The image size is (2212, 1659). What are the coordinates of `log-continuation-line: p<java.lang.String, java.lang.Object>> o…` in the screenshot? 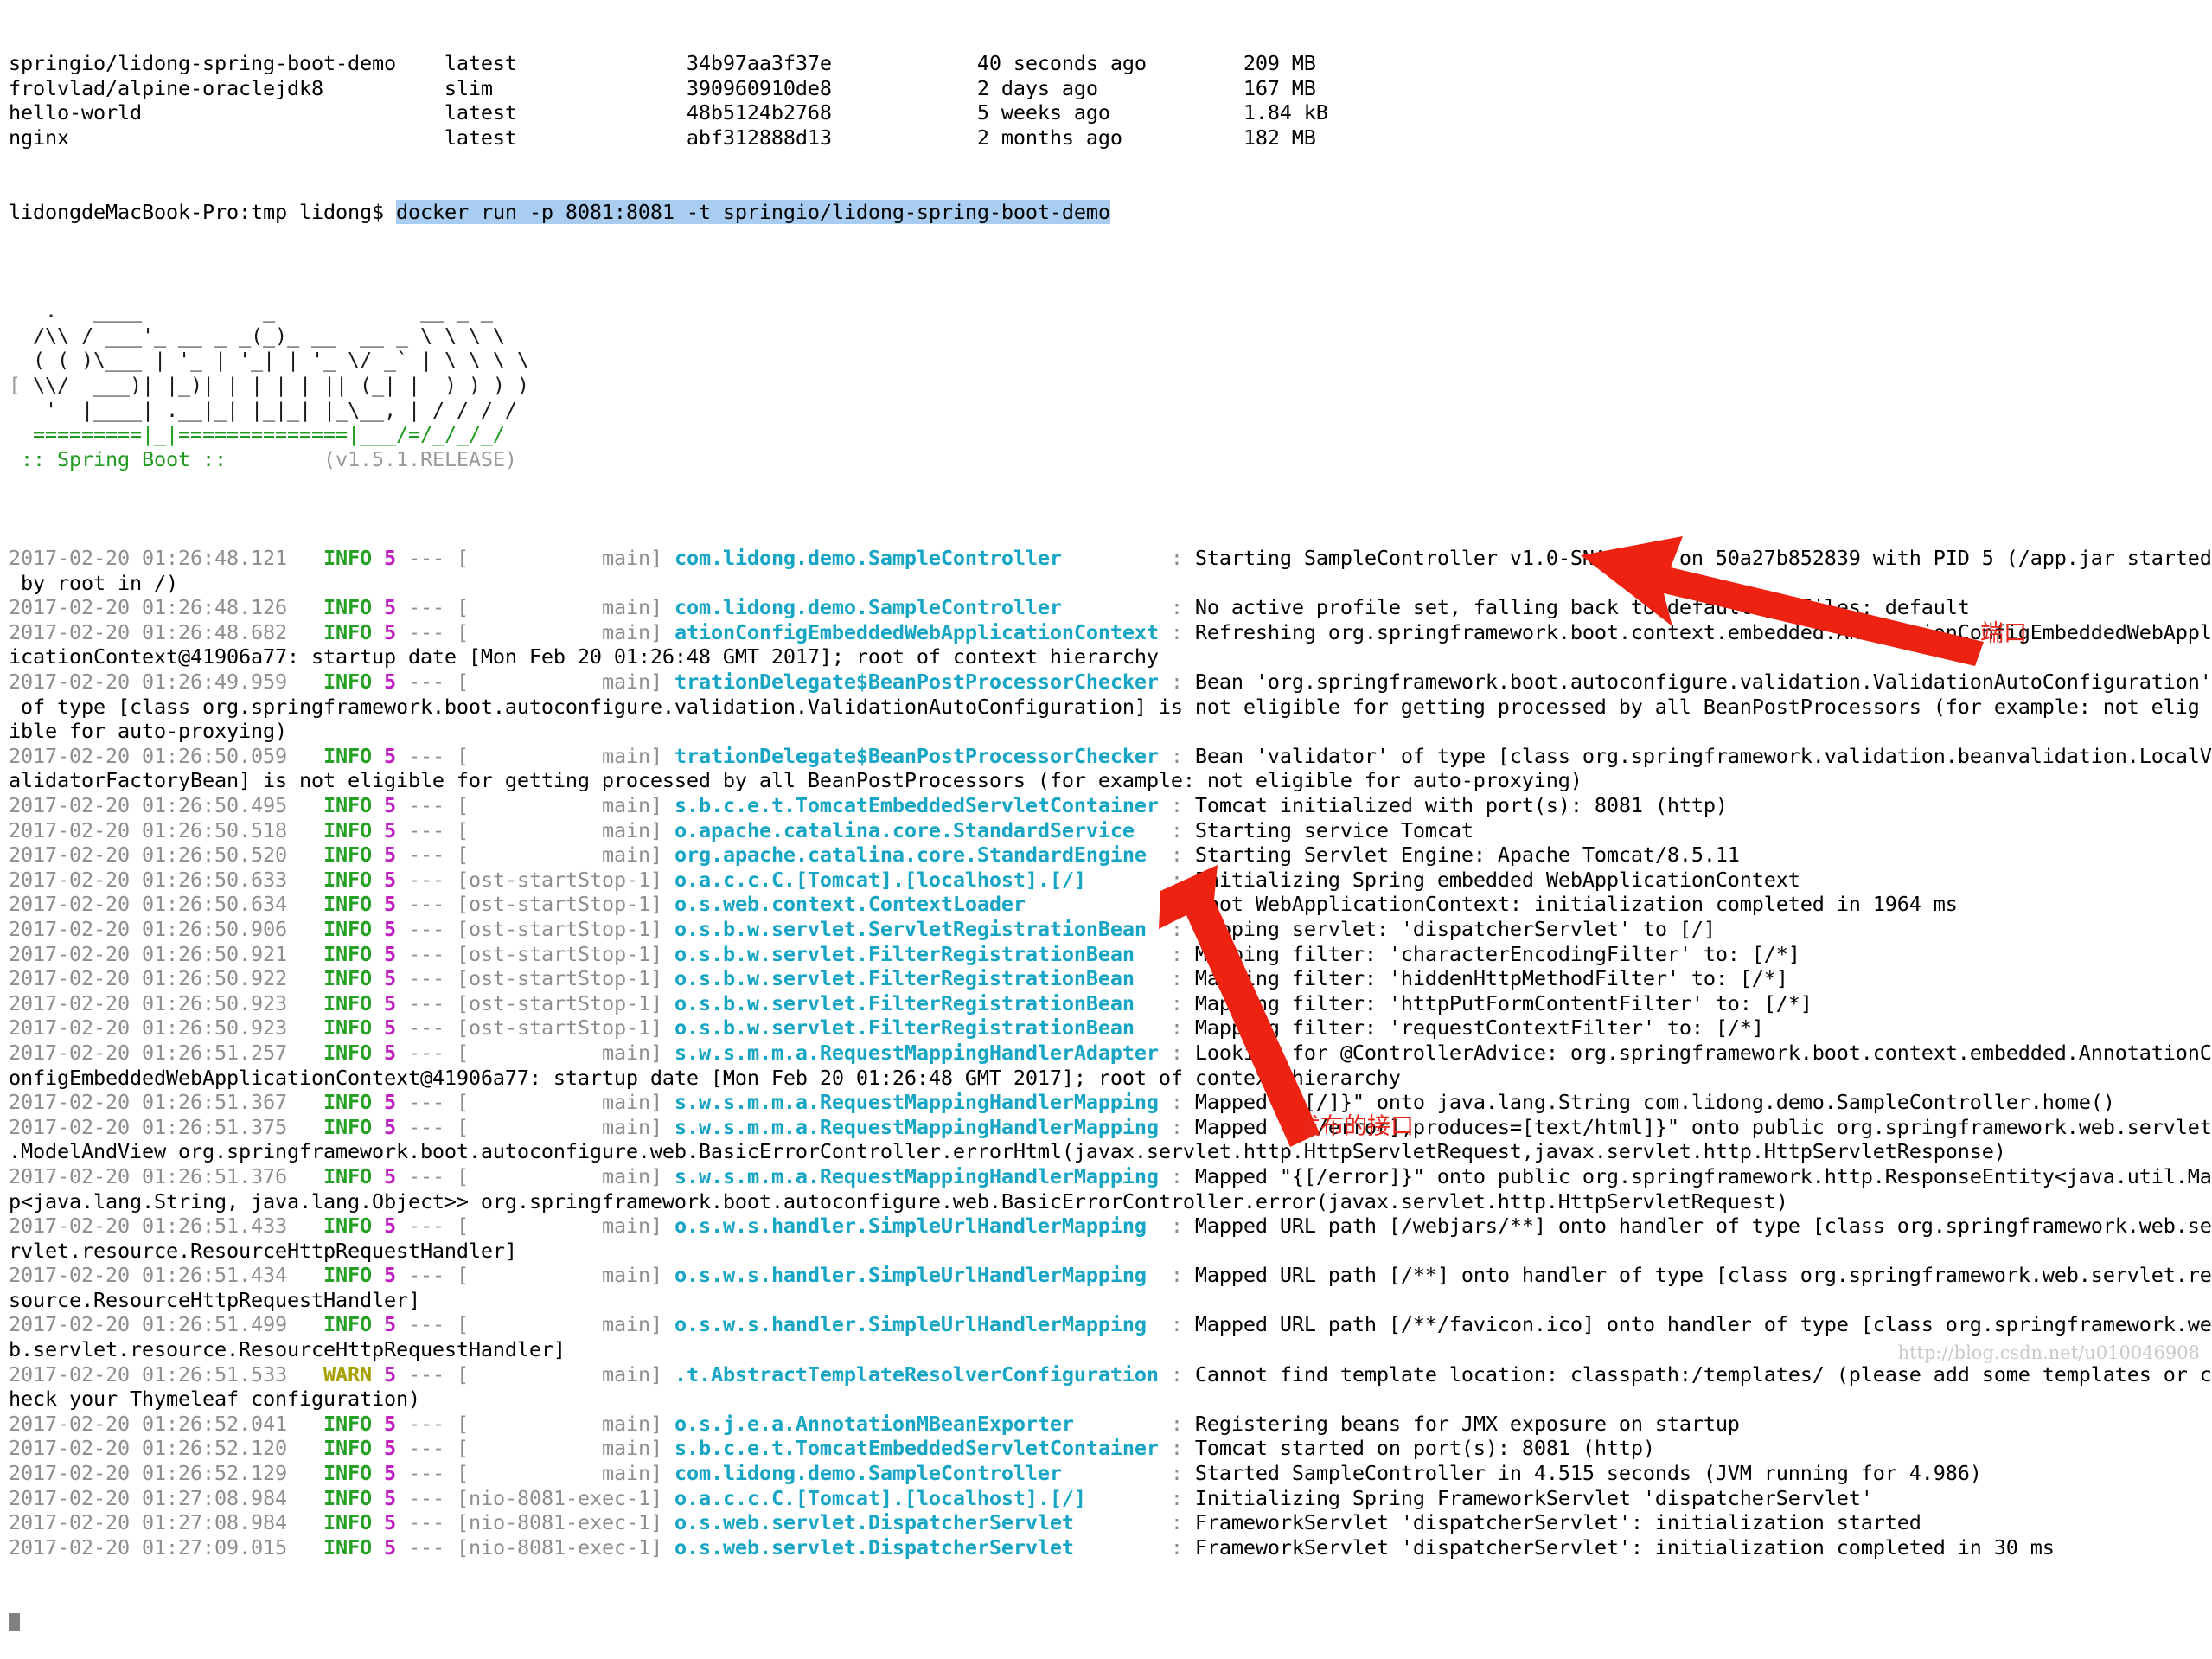 It's located at (898, 1201).